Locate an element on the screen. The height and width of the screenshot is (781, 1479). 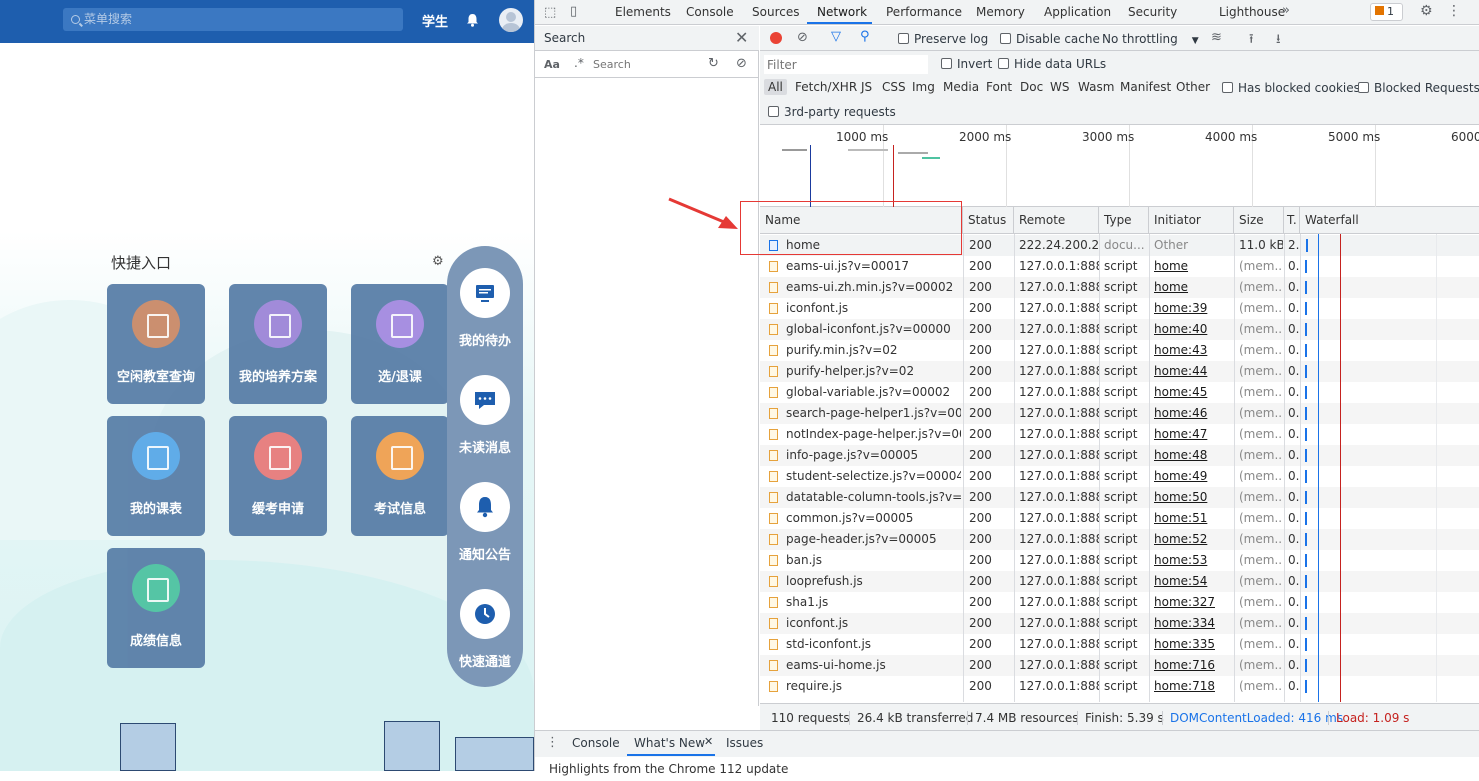
search-input is located at coordinates (646, 64).